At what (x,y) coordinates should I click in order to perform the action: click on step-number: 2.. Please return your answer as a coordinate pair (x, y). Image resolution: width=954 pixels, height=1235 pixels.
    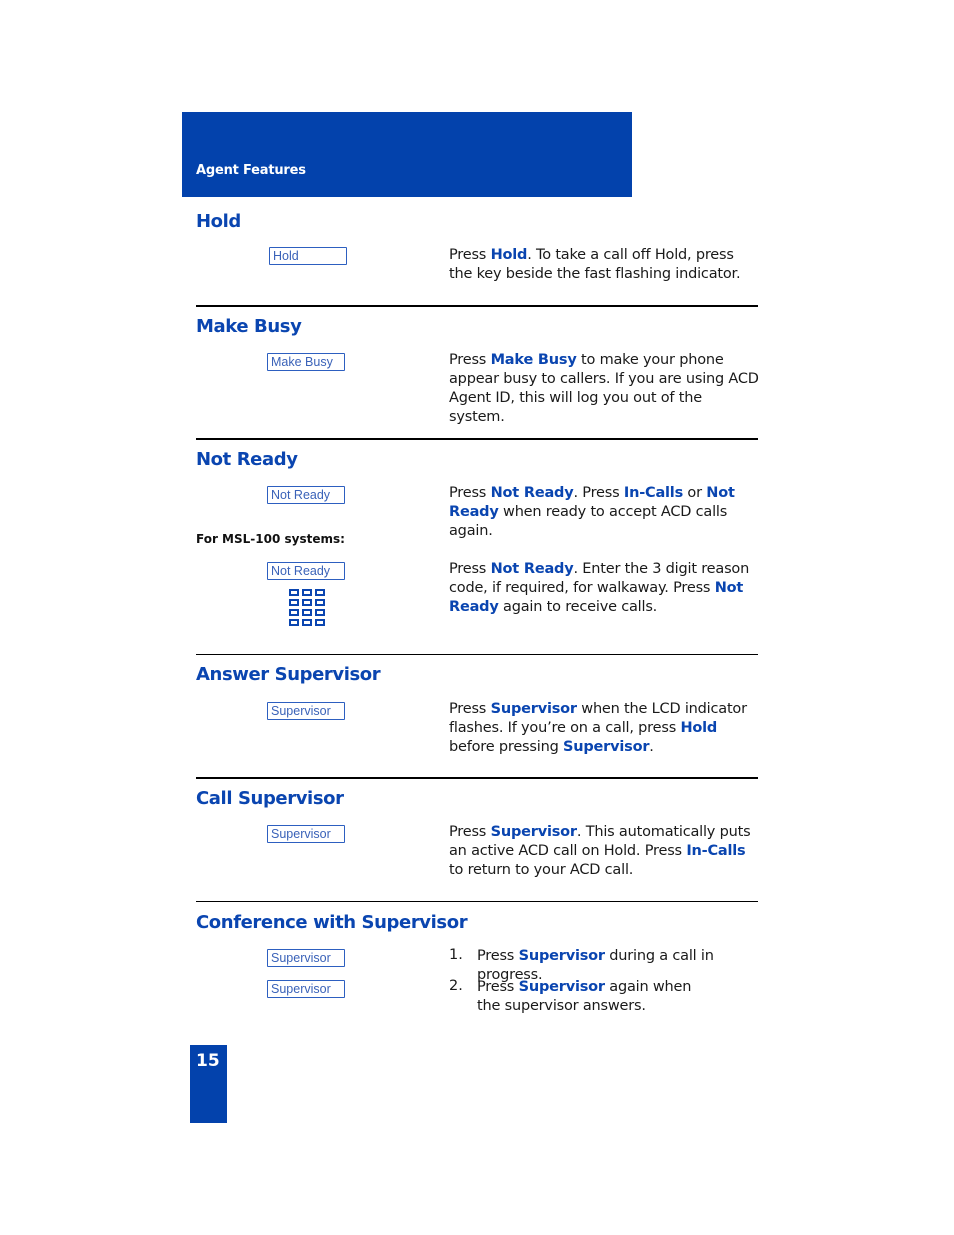
    Looking at the image, I should click on (456, 986).